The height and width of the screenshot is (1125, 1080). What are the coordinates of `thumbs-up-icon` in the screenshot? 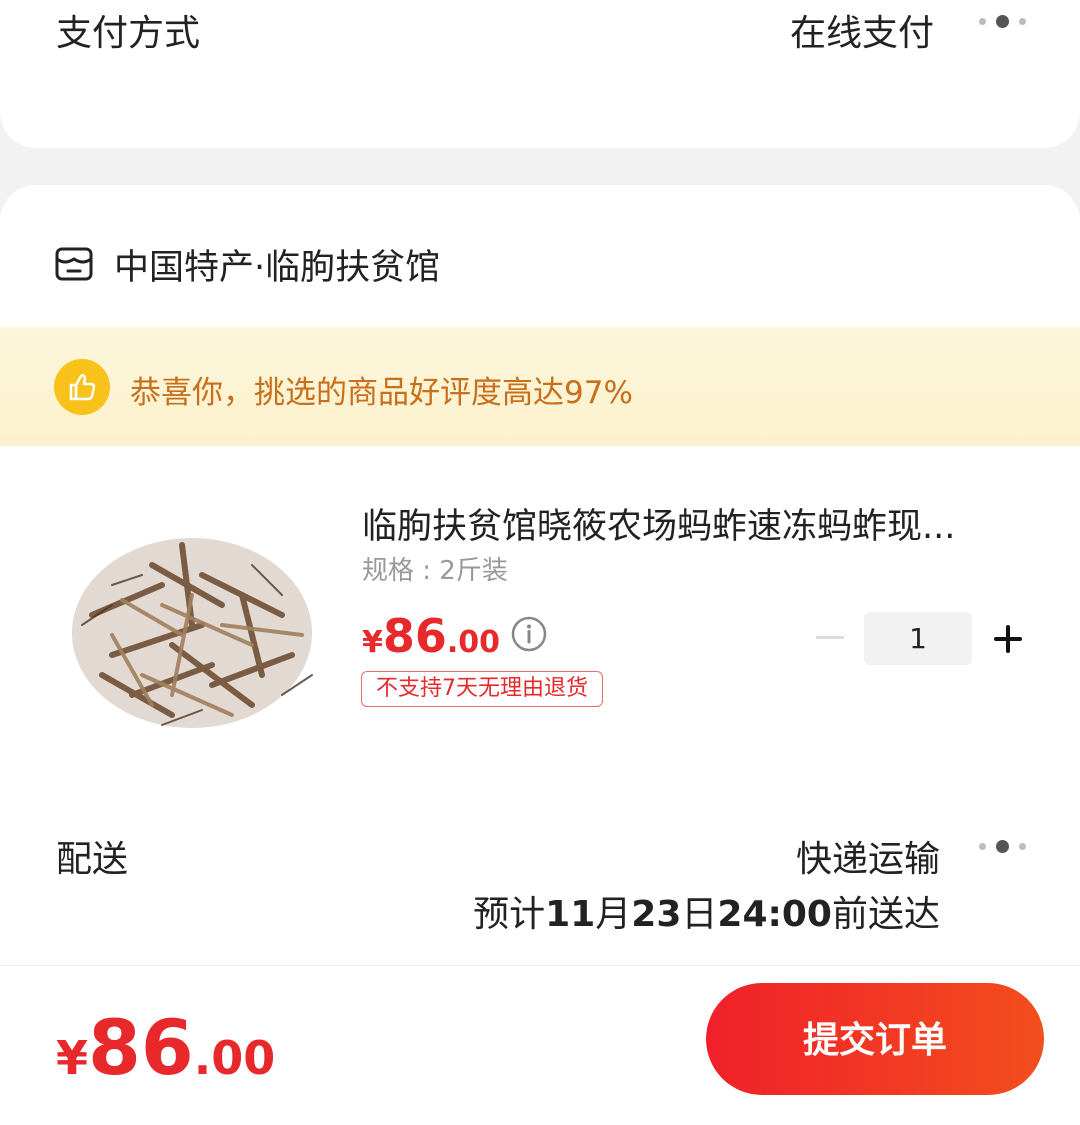 It's located at (82, 387).